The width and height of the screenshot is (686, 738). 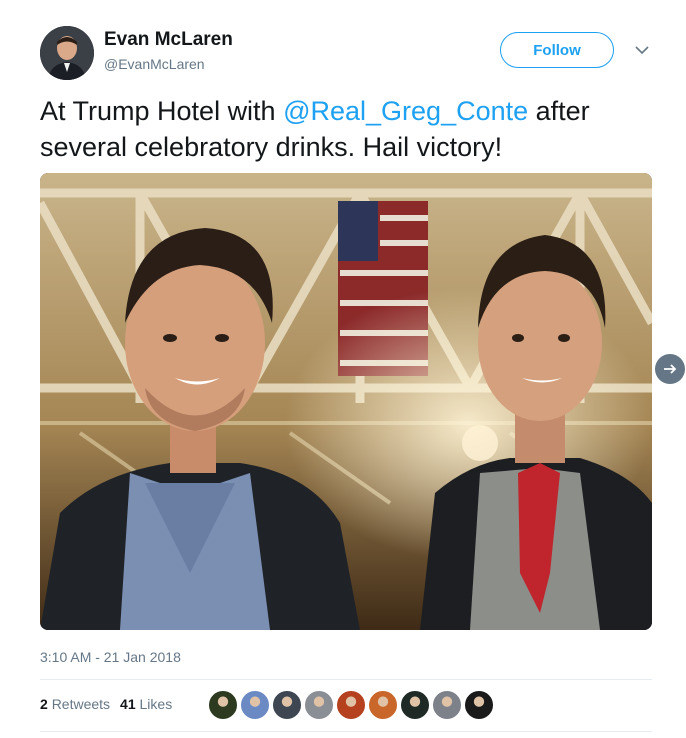 I want to click on likes-count: 41, so click(x=128, y=704).